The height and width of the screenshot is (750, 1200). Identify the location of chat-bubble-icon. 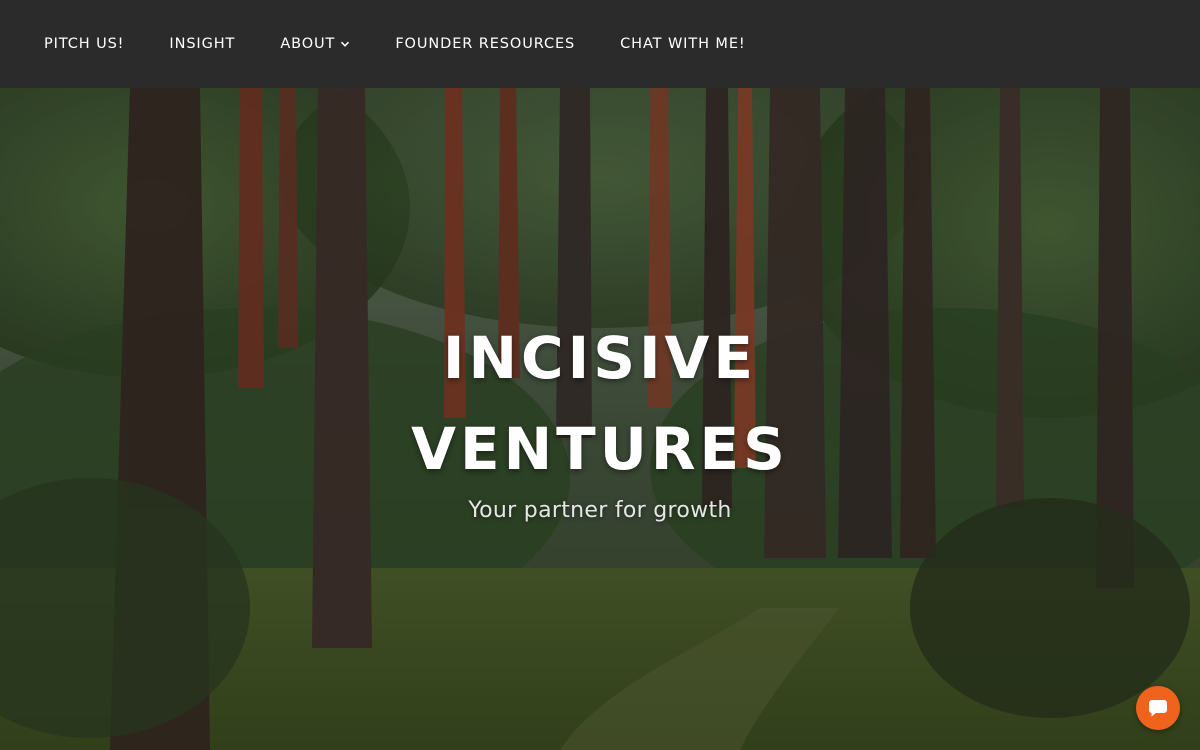
(1157, 708).